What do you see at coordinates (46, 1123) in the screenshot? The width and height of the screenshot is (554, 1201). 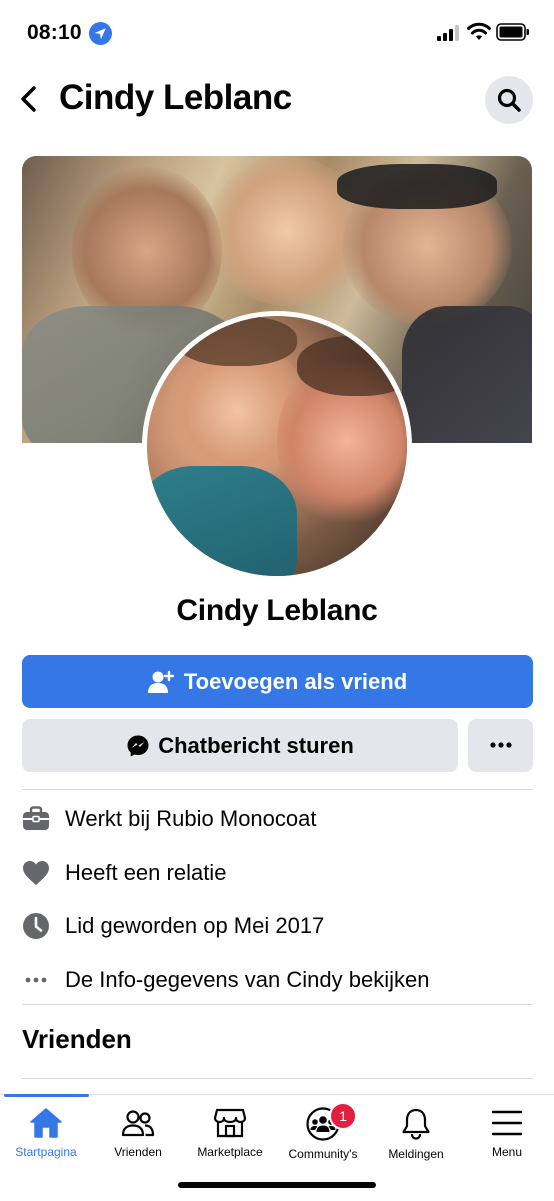 I see `home-icon` at bounding box center [46, 1123].